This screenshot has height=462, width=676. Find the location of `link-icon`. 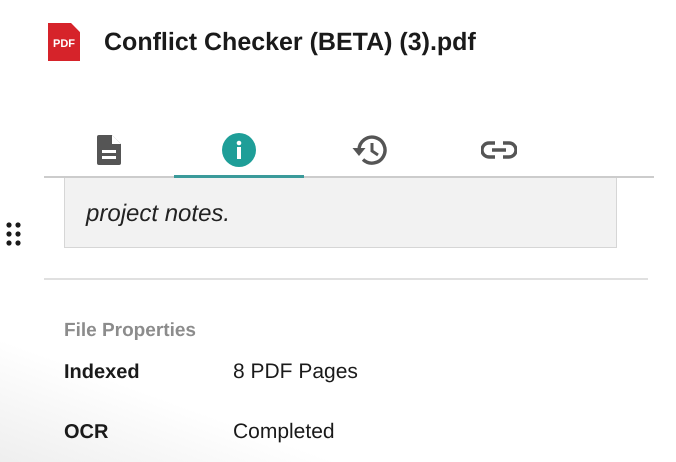

link-icon is located at coordinates (499, 150).